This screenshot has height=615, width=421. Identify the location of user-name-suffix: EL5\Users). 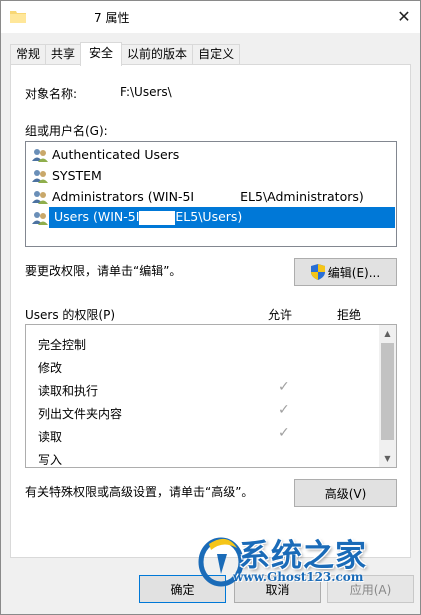
(209, 217).